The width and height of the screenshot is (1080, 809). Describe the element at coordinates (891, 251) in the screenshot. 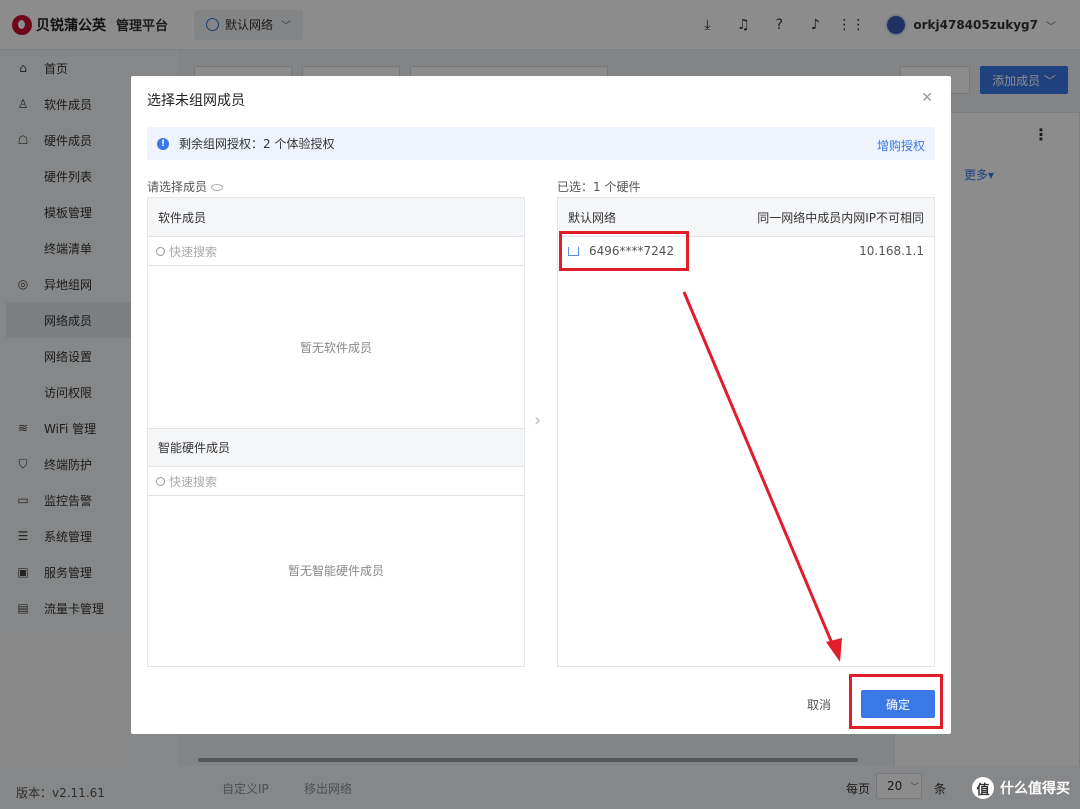

I see `member-ip: 10.168.1.1` at that location.